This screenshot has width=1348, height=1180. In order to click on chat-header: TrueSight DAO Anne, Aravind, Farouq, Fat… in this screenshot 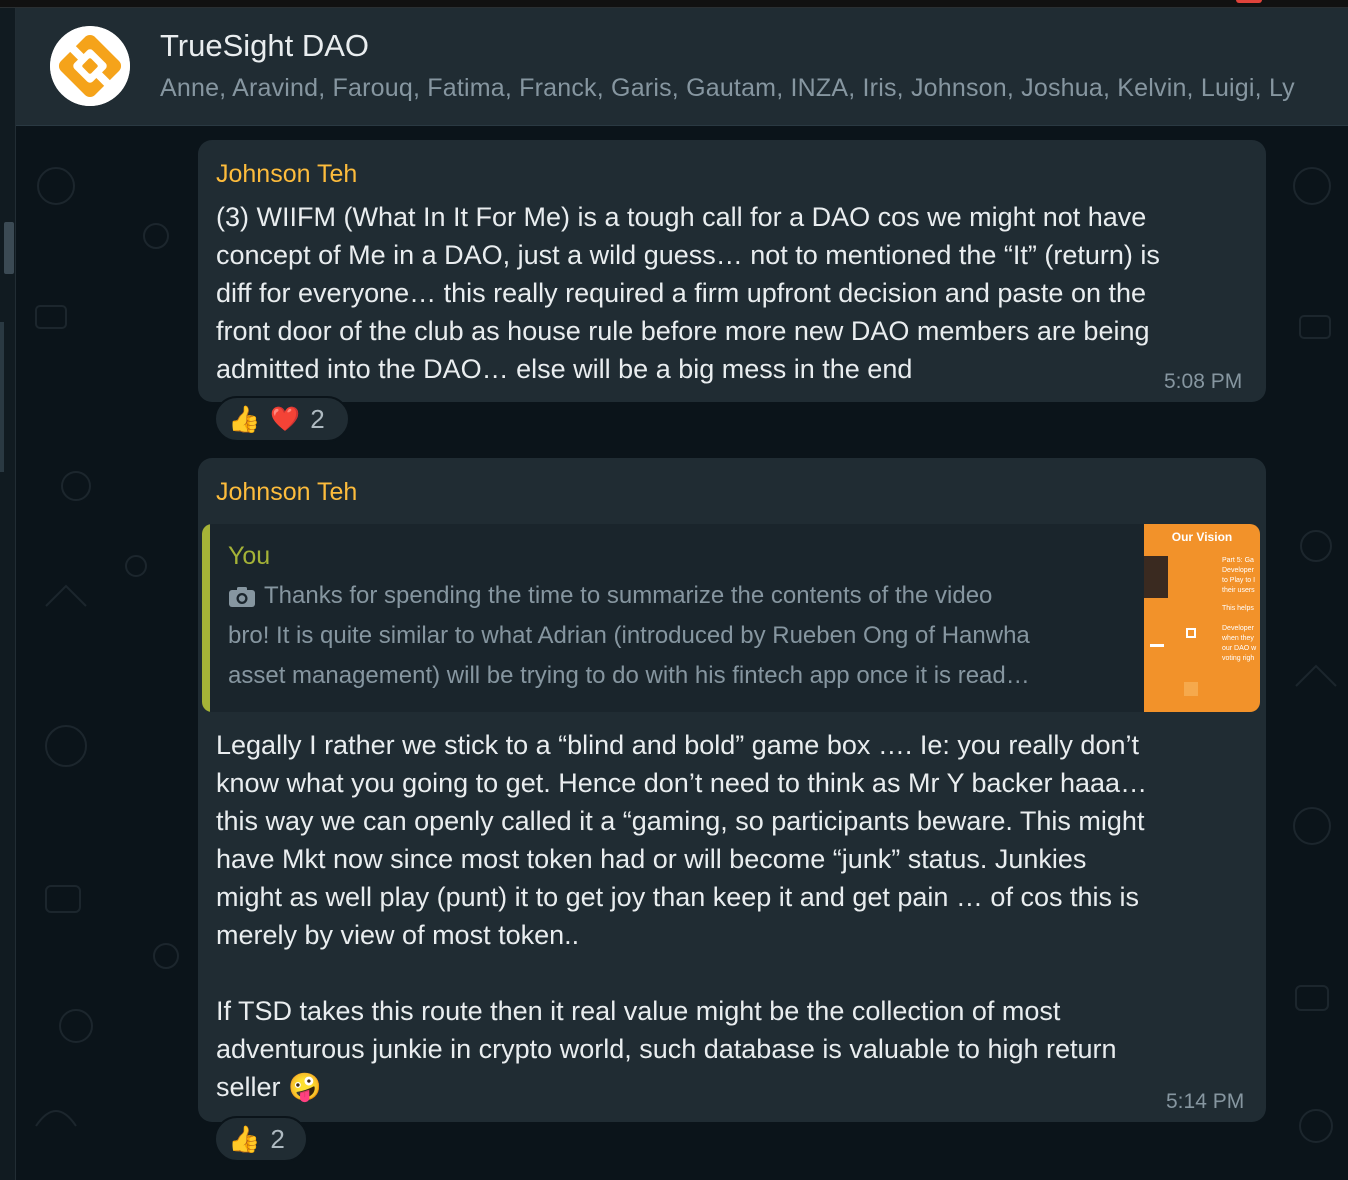, I will do `click(682, 67)`.